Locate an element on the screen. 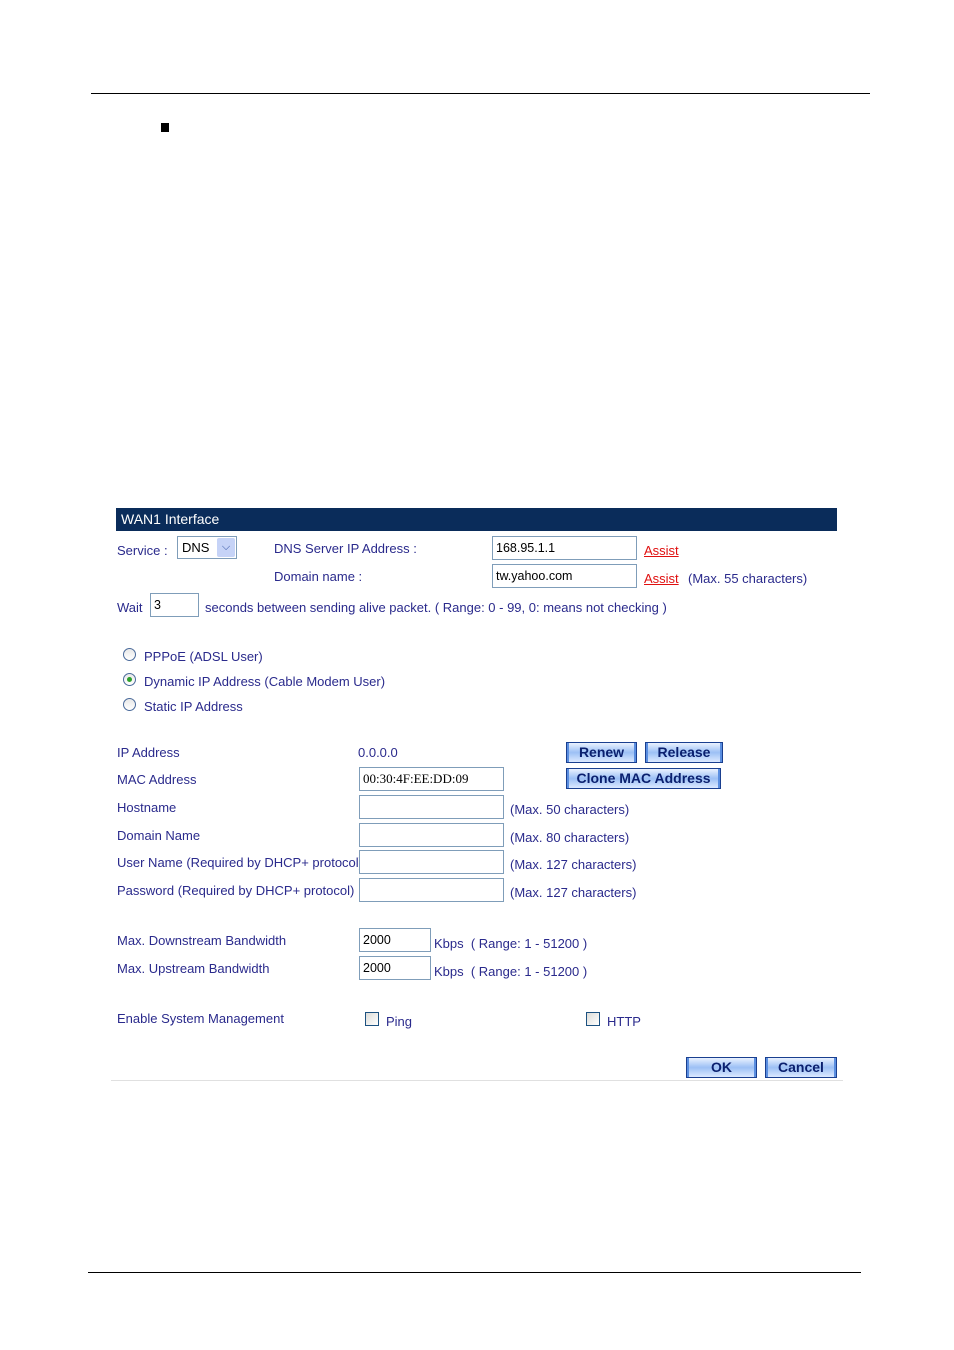 This screenshot has width=954, height=1350. downstream-hint: Kbps ( Range: 1 - 51200 ) is located at coordinates (511, 943).